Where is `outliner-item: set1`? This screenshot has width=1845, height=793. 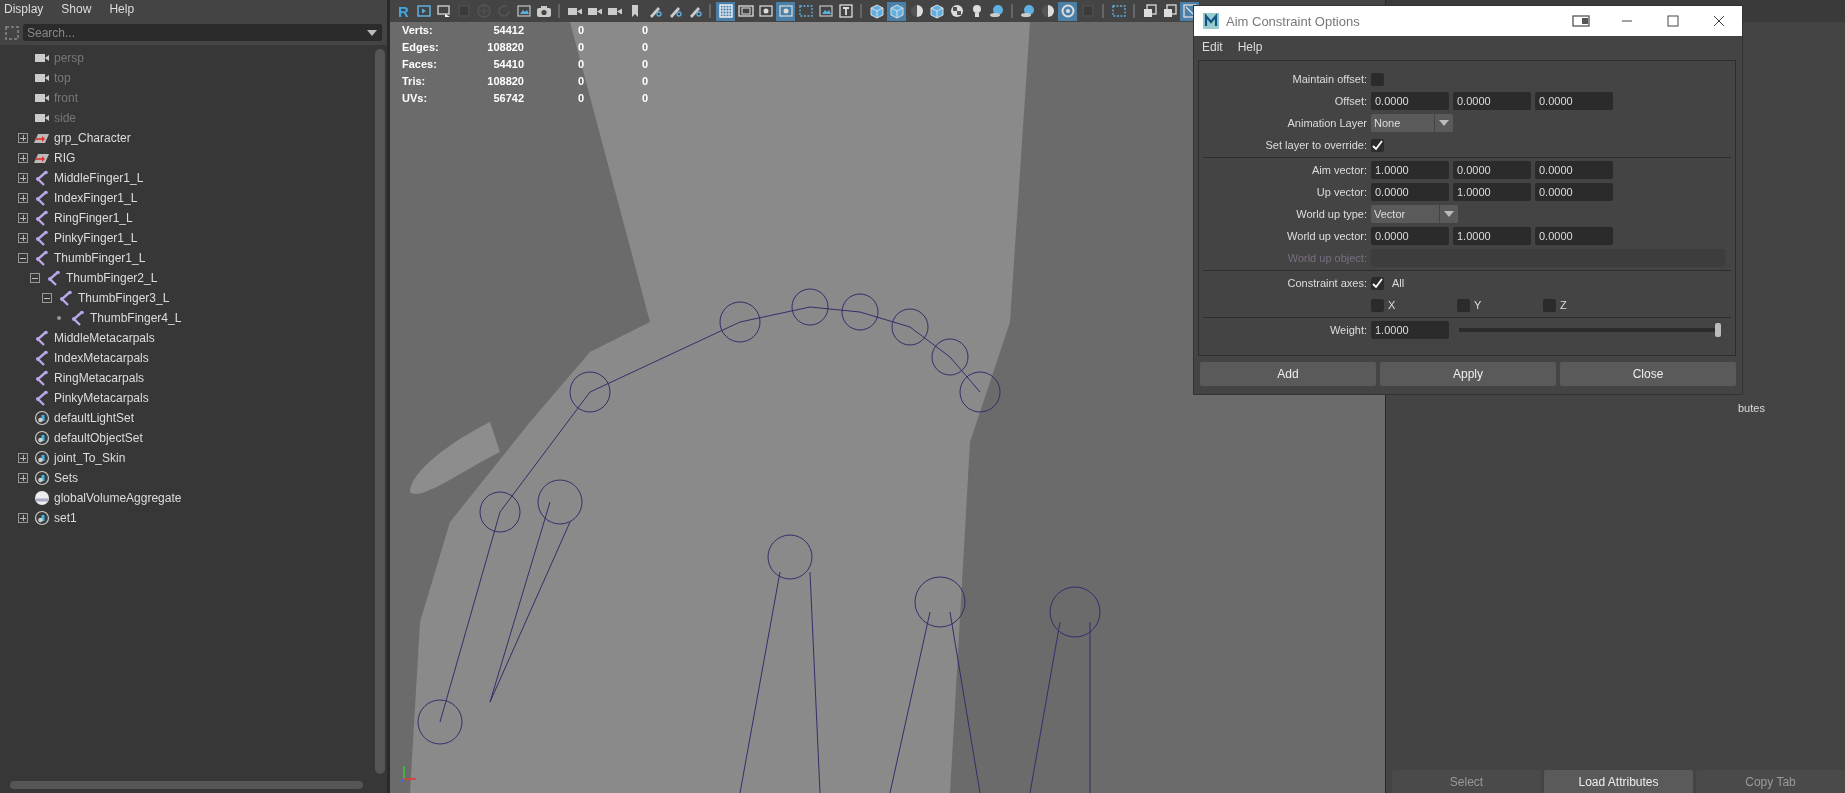 outliner-item: set1 is located at coordinates (65, 518).